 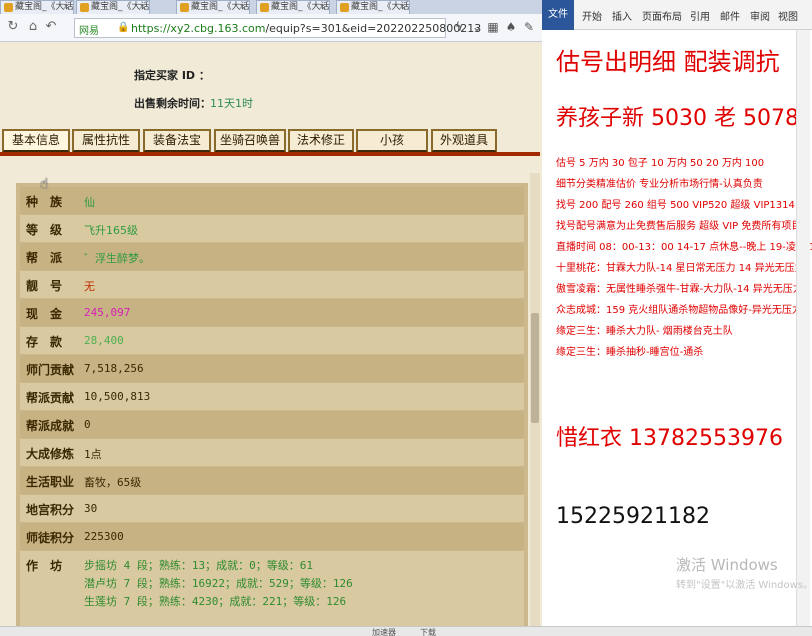 I want to click on row-value: 28,400, so click(x=104, y=340).